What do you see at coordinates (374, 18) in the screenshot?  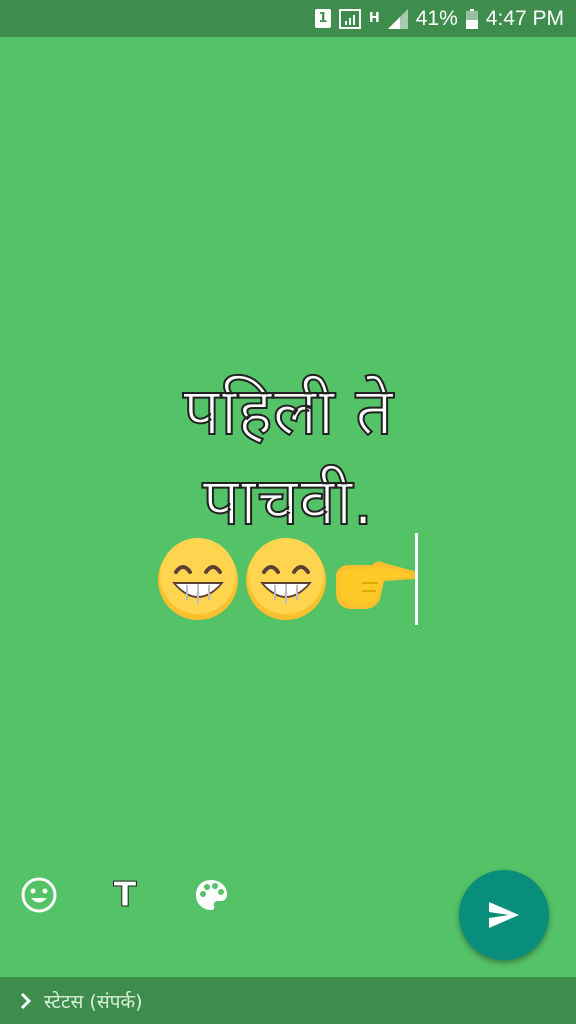 I see `network-type-icon: H` at bounding box center [374, 18].